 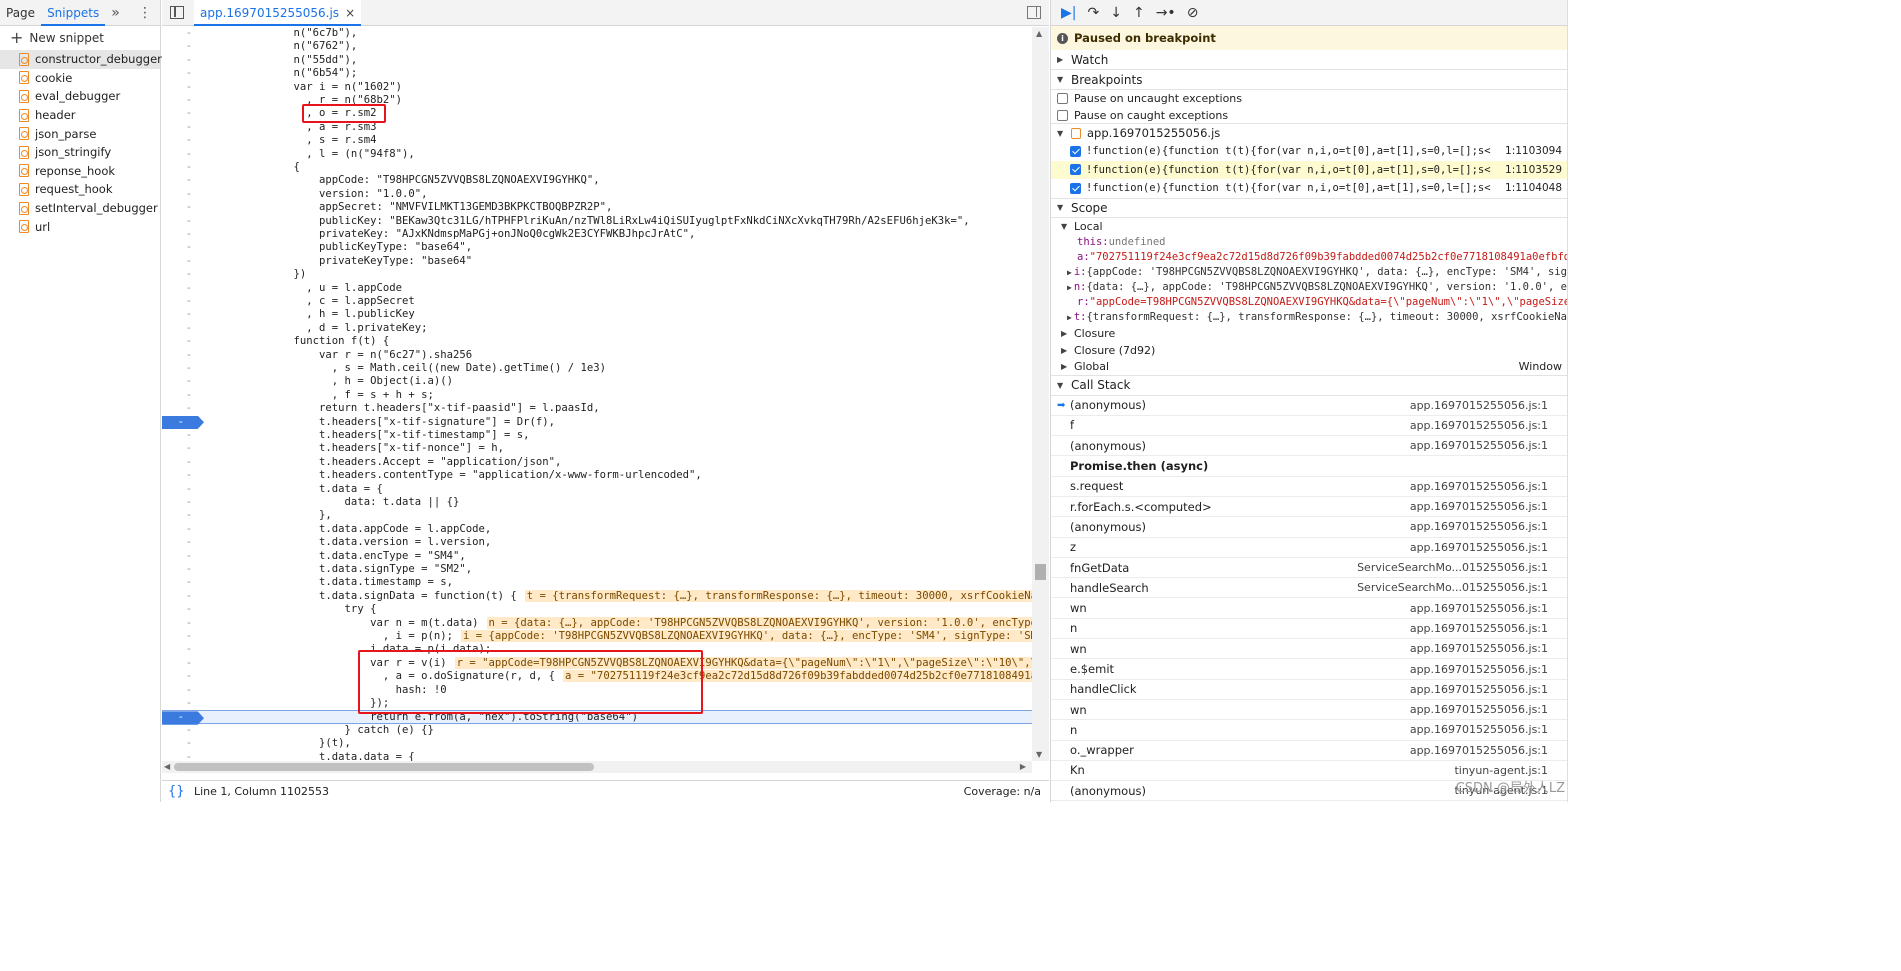 I want to click on frame-location: ServiceSearchMo...015255056.js:1, so click(x=1452, y=587).